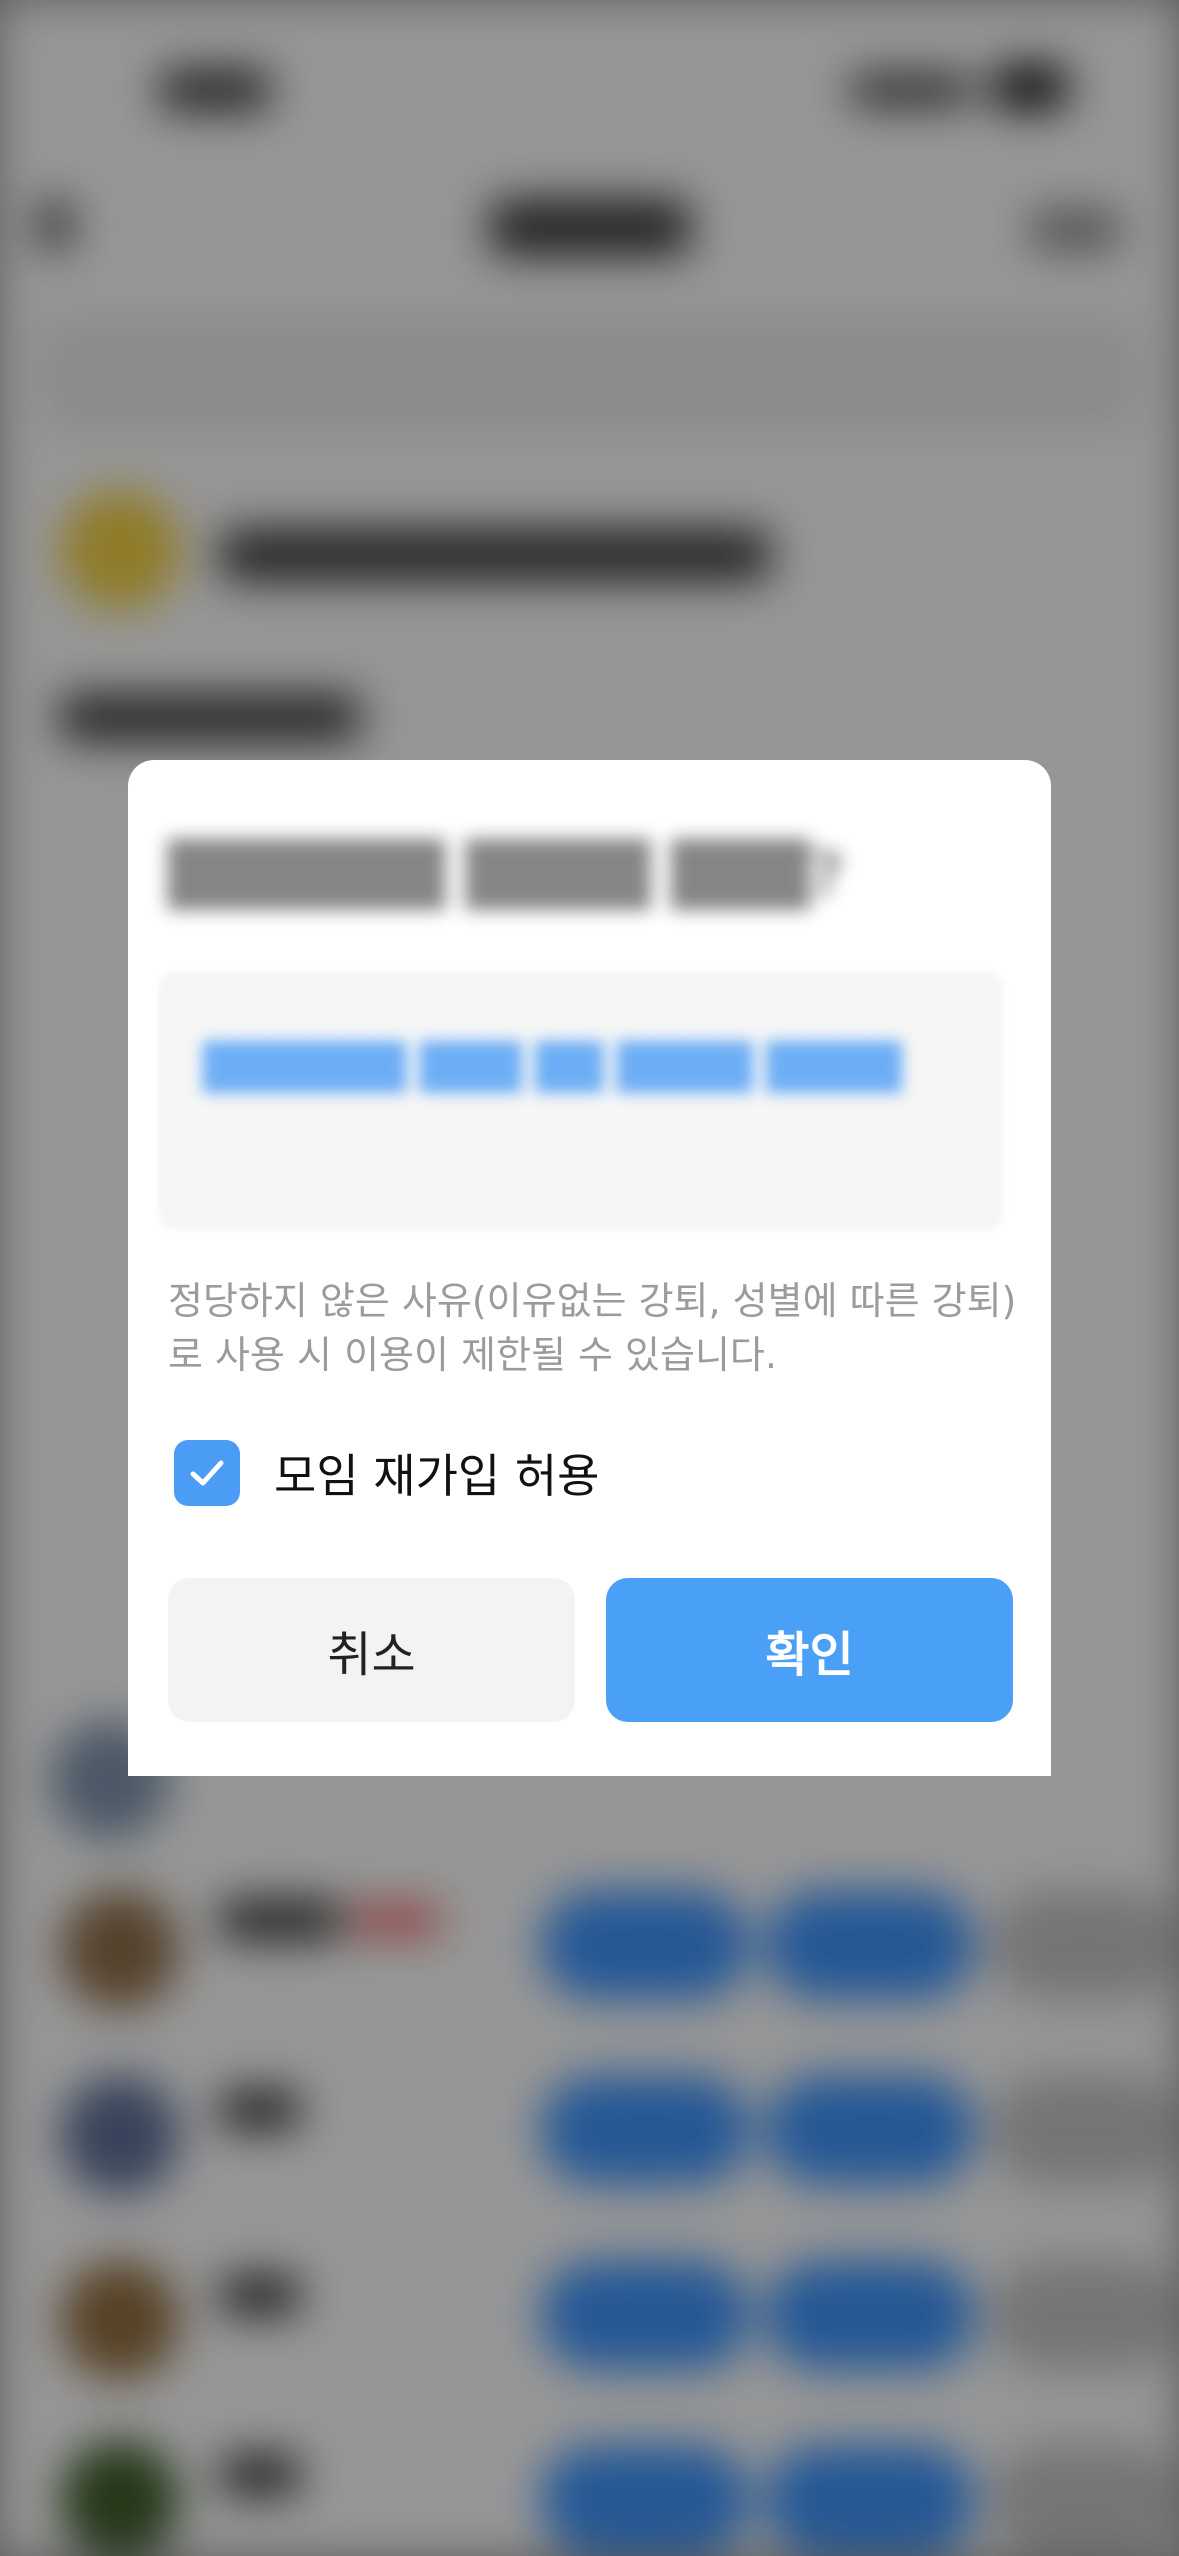 The width and height of the screenshot is (1179, 2556). What do you see at coordinates (552, 1067) in the screenshot?
I see `reason-input-text-blurred: ██████ ███ ██ ████ ████` at bounding box center [552, 1067].